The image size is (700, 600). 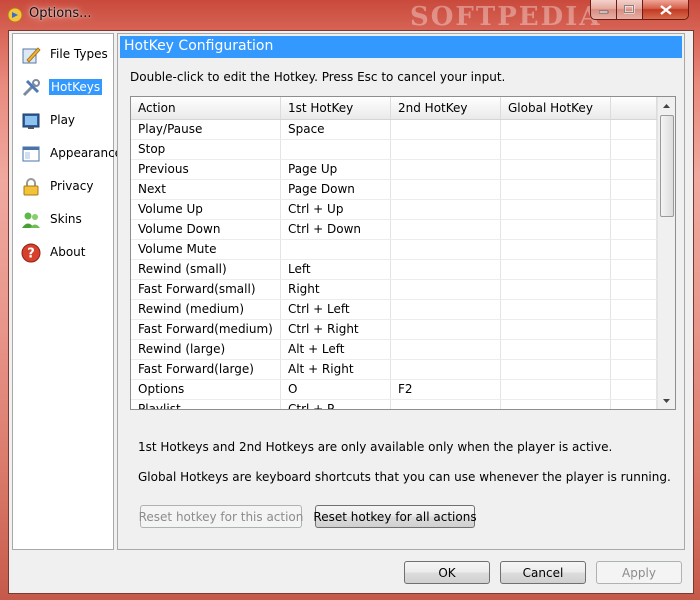 I want to click on table-scrollbar, so click(x=666, y=253).